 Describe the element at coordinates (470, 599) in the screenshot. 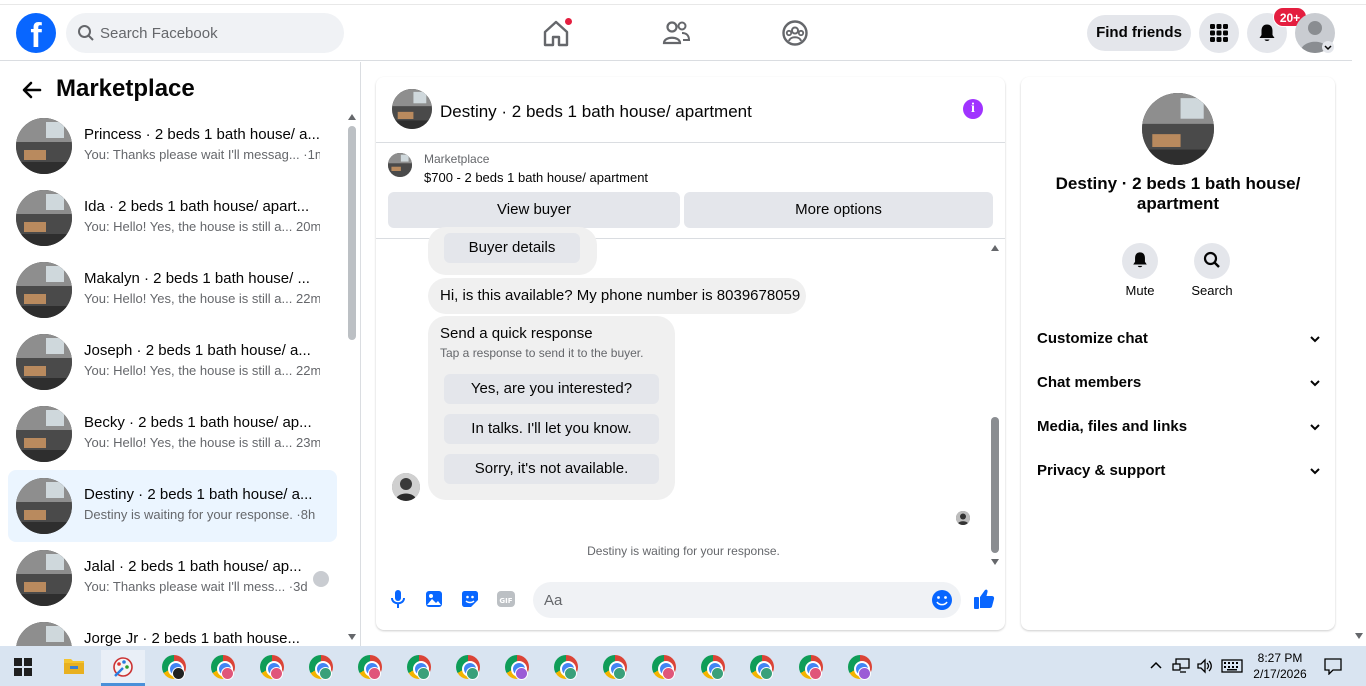

I see `sticker-icon` at that location.